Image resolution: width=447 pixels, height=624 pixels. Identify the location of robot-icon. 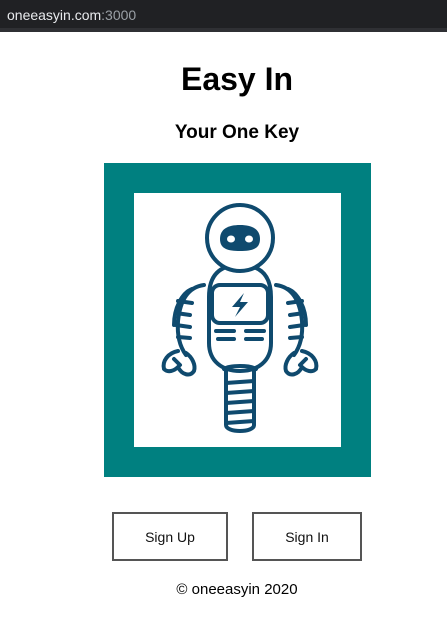
(240, 318).